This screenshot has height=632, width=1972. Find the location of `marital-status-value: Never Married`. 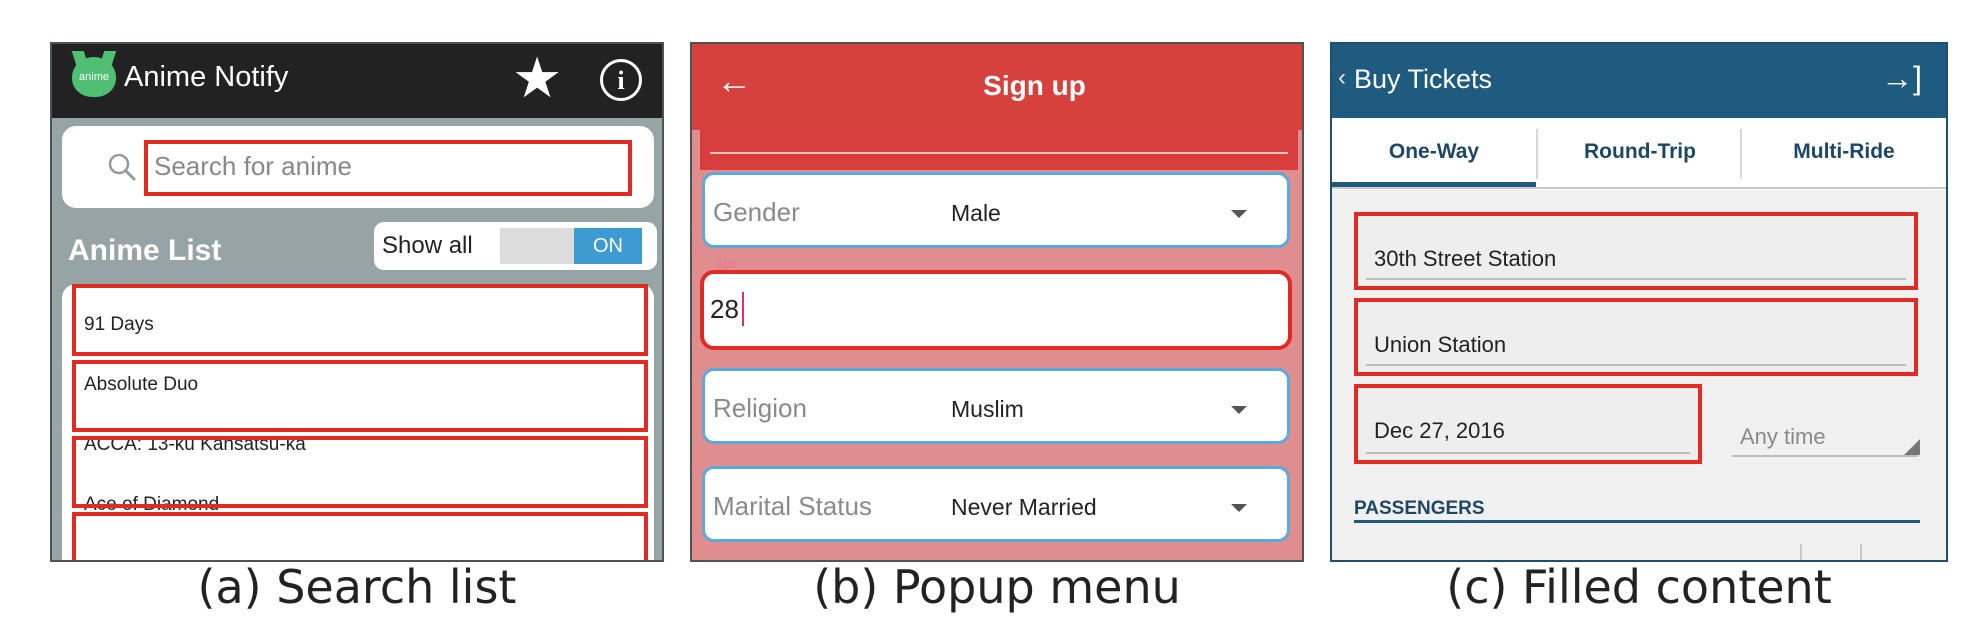

marital-status-value: Never Married is located at coordinates (1024, 507).